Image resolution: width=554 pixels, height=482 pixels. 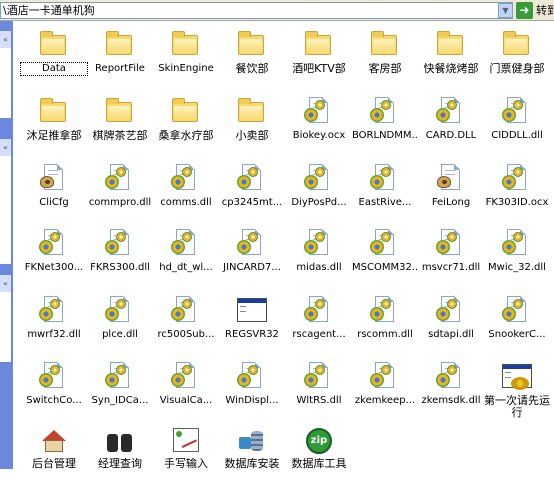 I want to click on file-label: WltRS.dll, so click(x=319, y=400).